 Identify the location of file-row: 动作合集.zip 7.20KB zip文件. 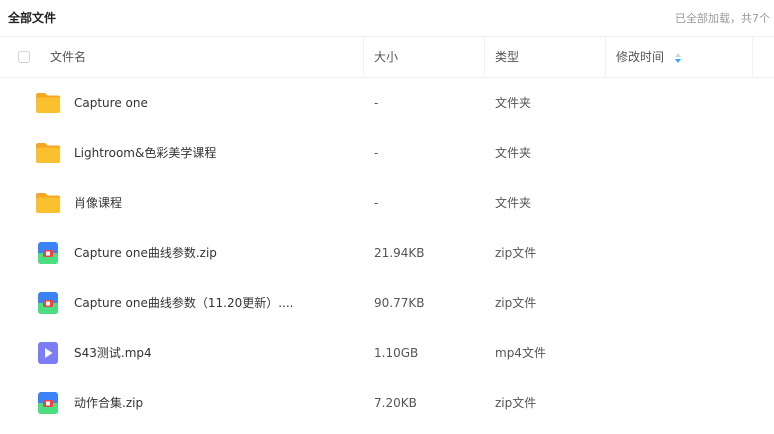
(387, 403).